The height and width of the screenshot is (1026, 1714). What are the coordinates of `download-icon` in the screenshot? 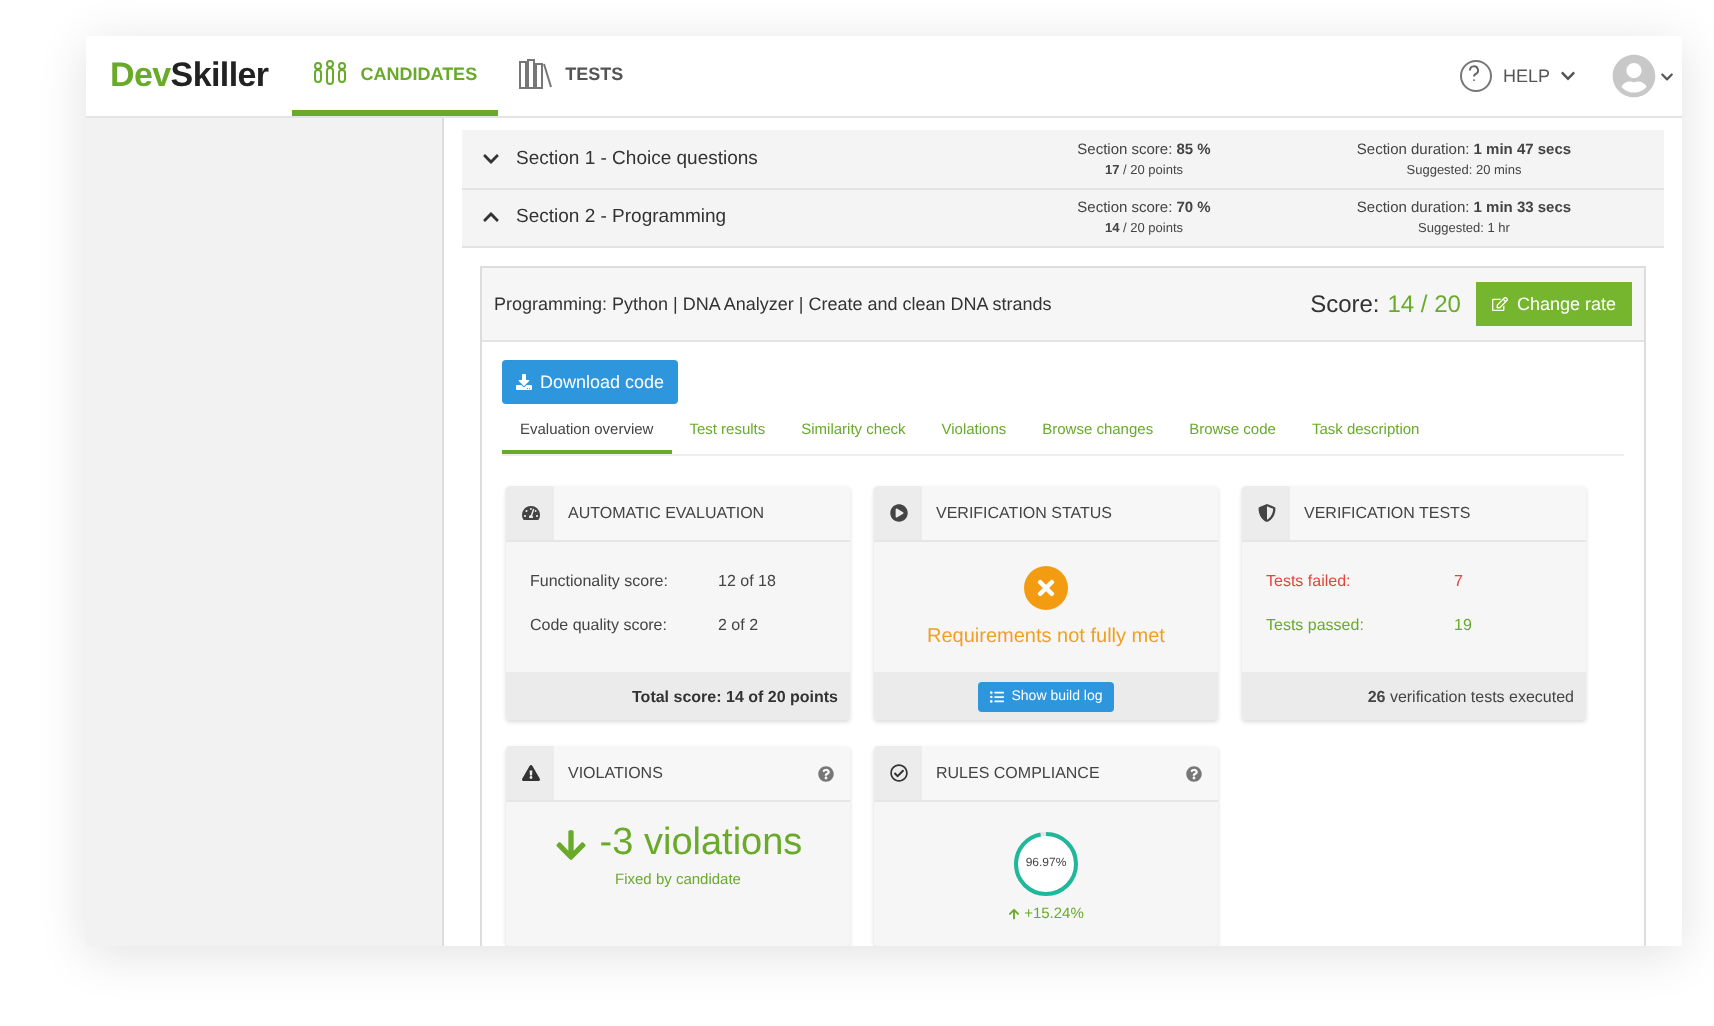 It's located at (524, 382).